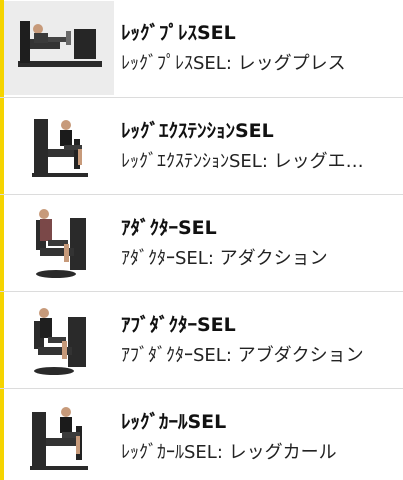  Describe the element at coordinates (59, 48) in the screenshot. I see `leg-press-machine-image` at that location.